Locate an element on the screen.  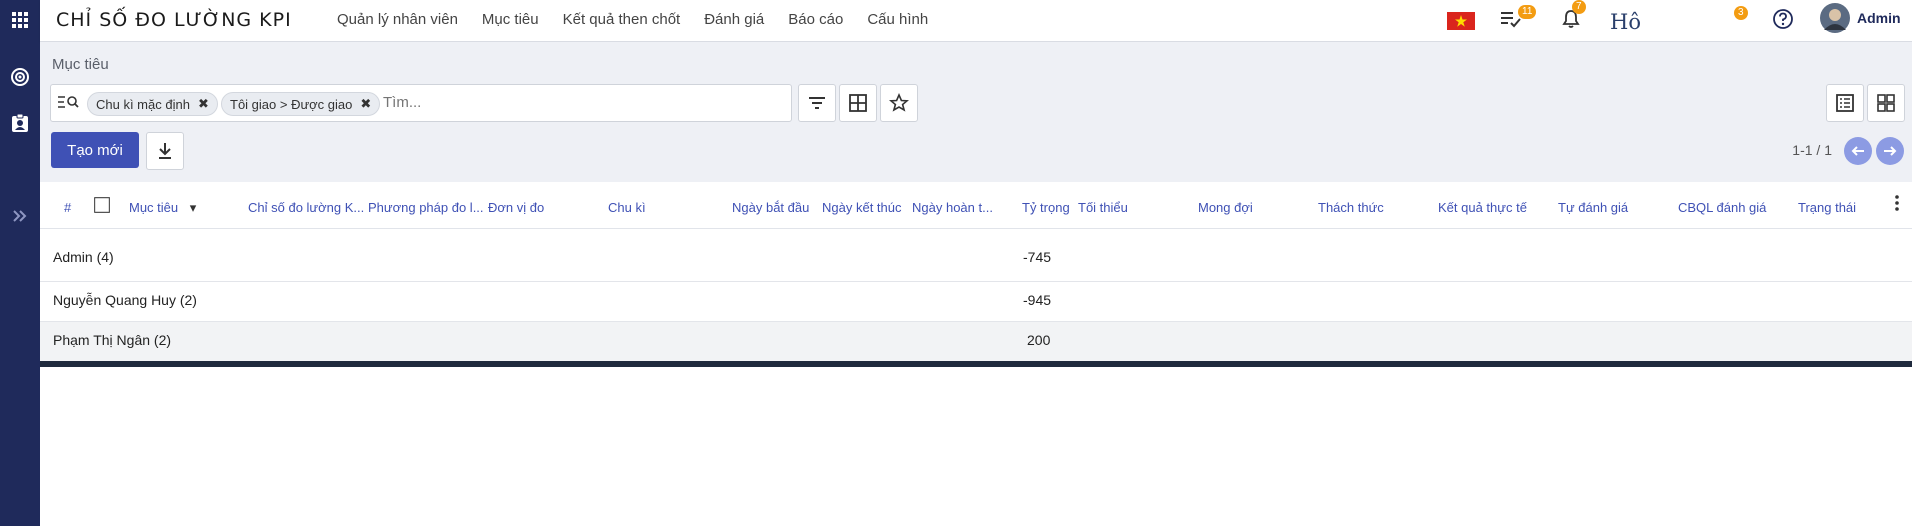
expand-sidebar-icon is located at coordinates (20, 216).